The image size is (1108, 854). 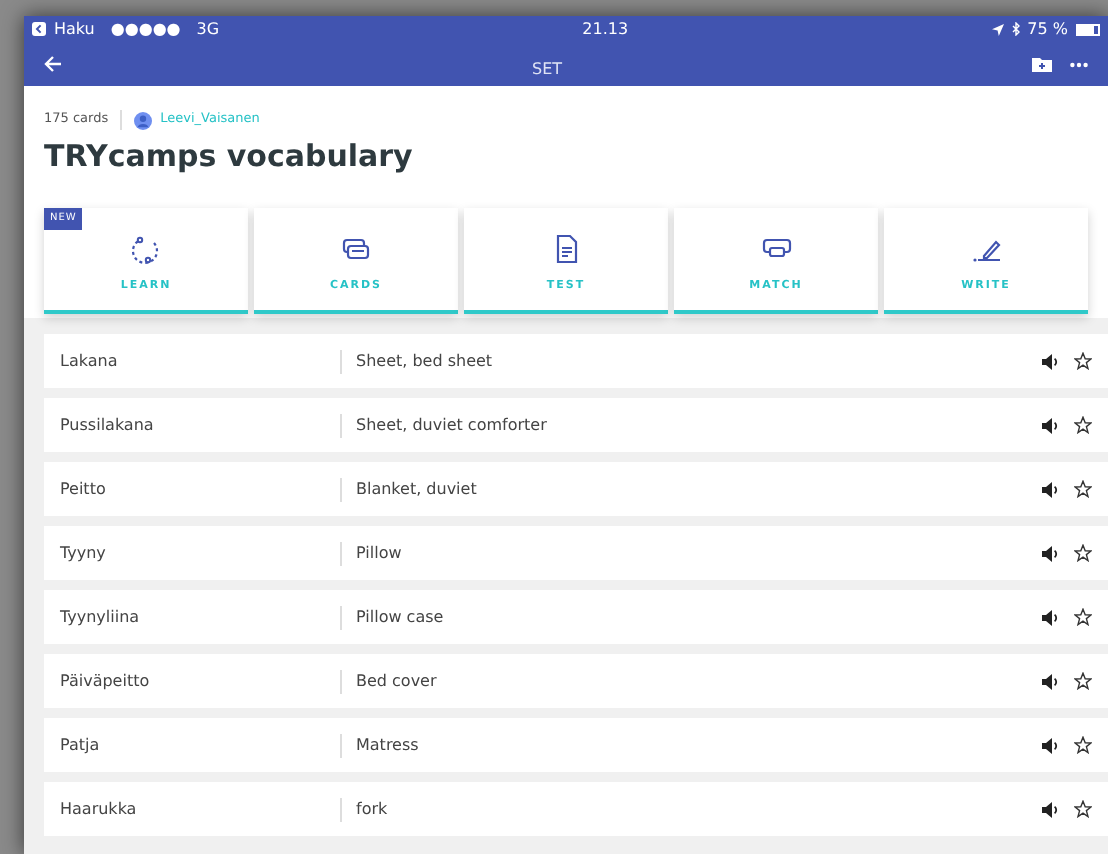 I want to click on definition-text: fork, so click(x=373, y=809).